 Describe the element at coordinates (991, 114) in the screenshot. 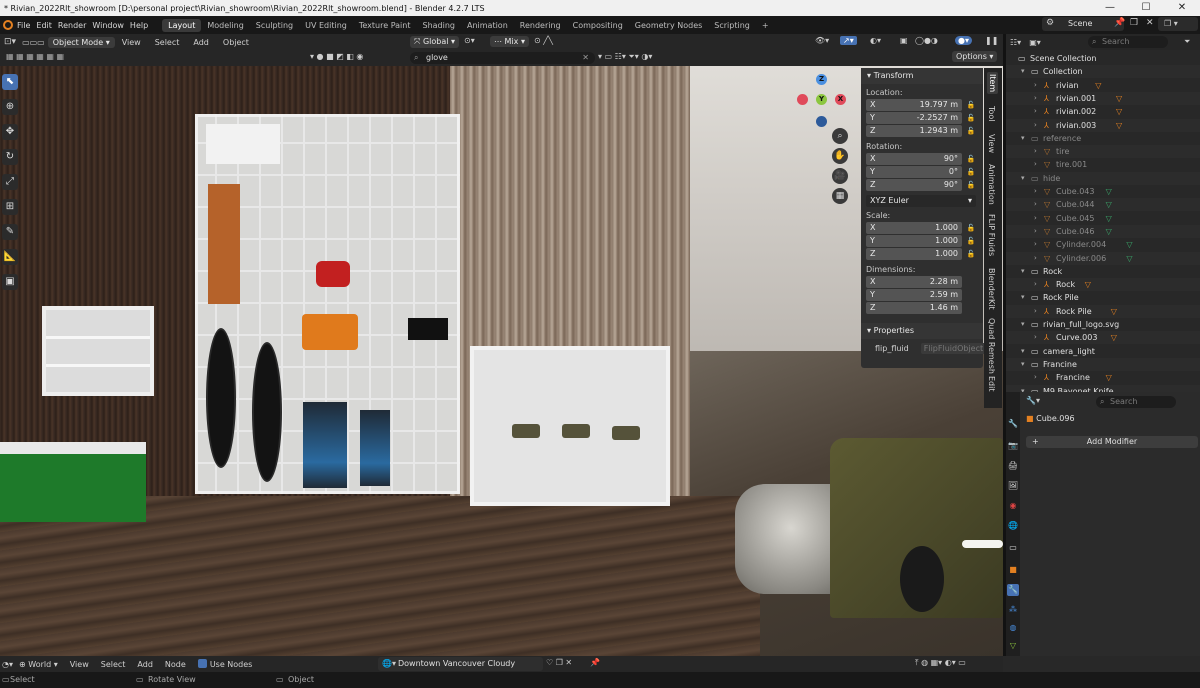

I see `tab-tool: Tool` at that location.